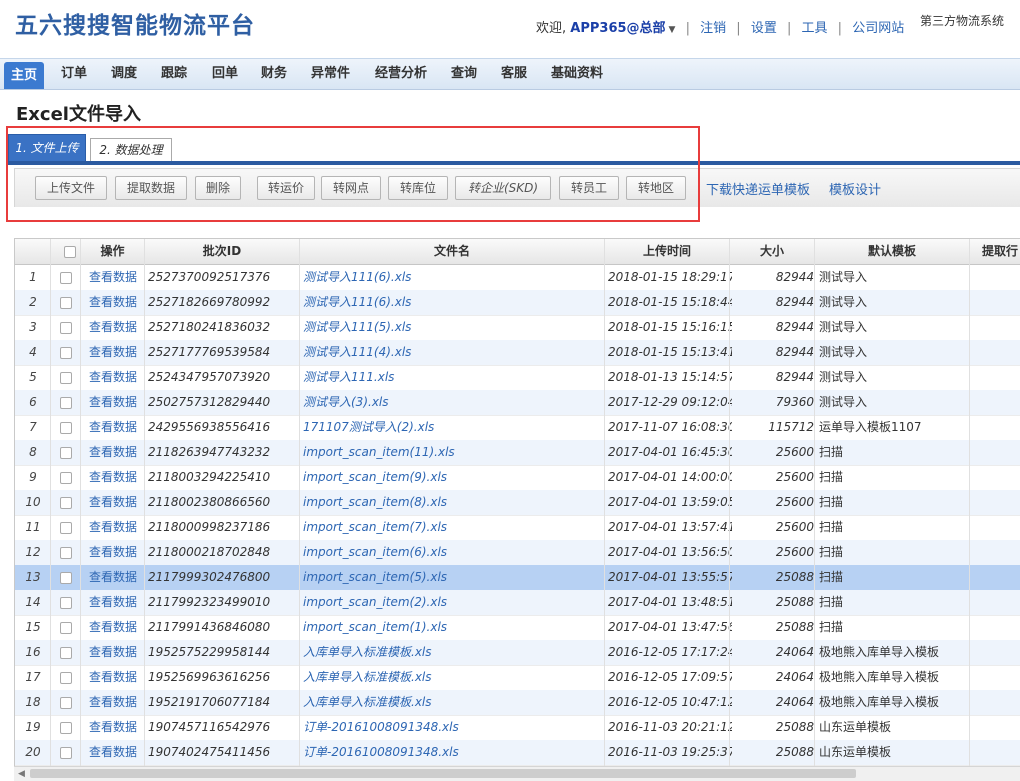  I want to click on settings-link: 设置, so click(764, 28).